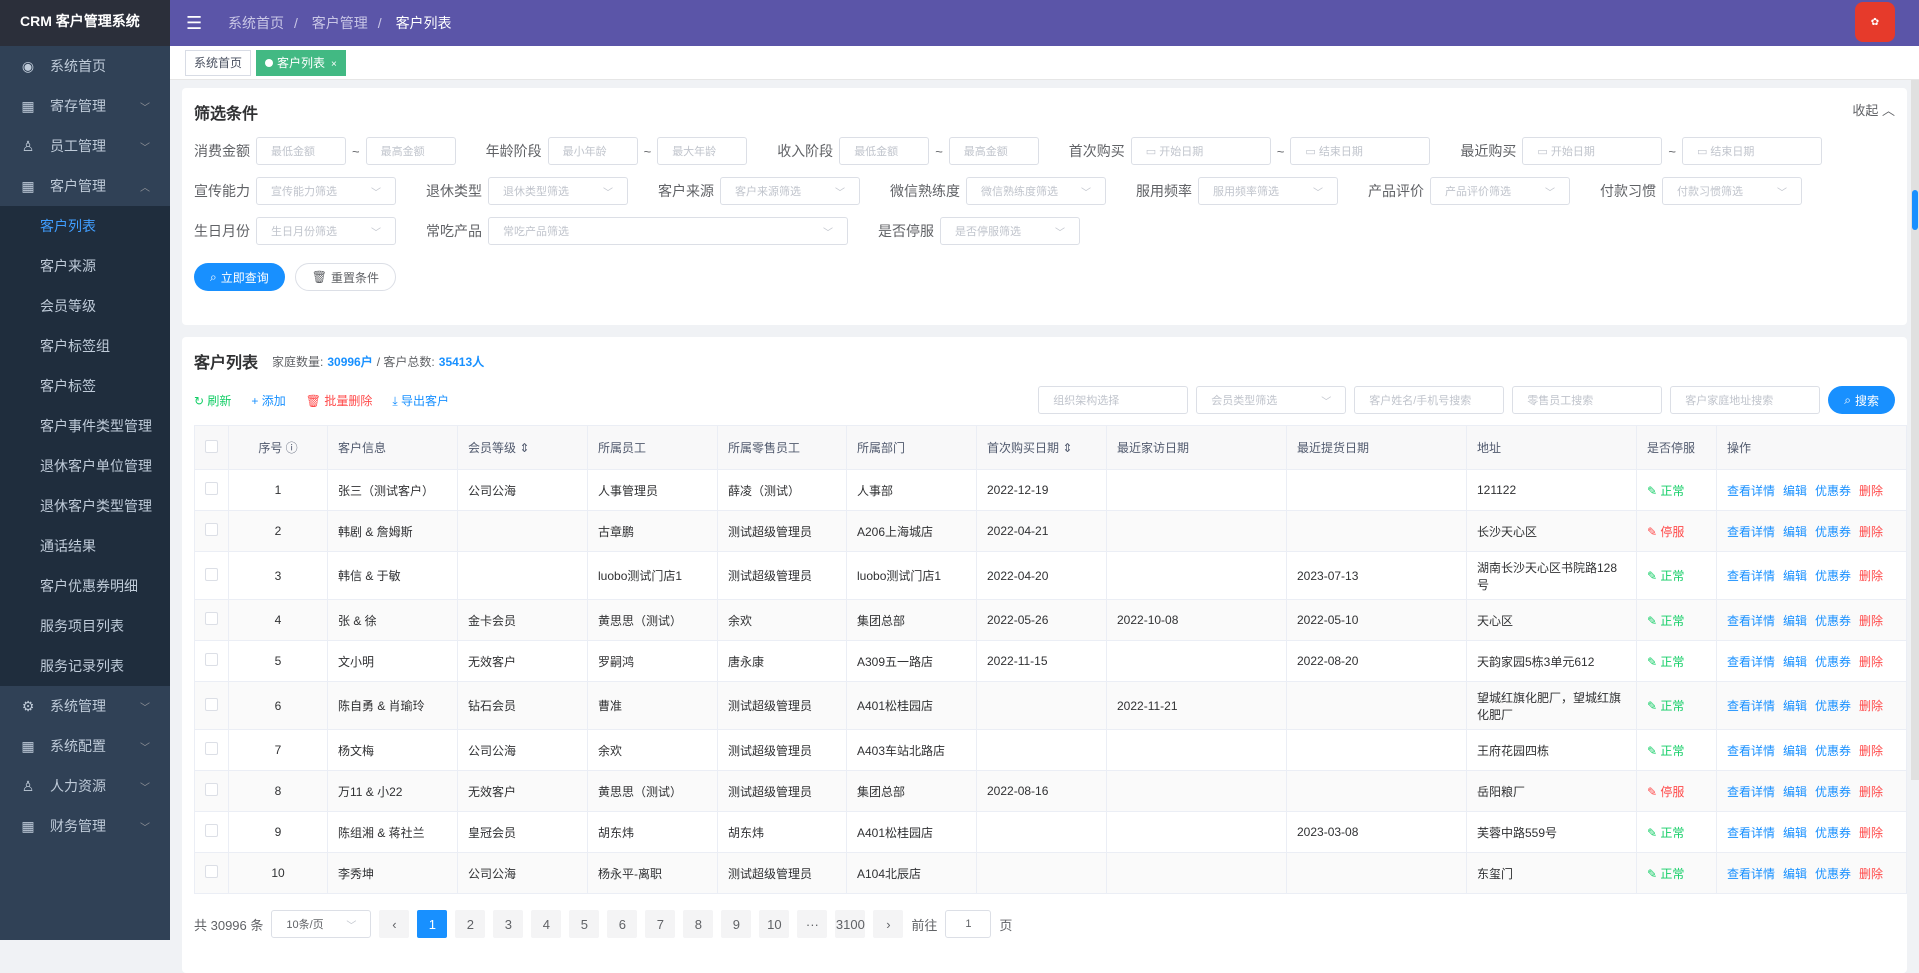  Describe the element at coordinates (546, 924) in the screenshot. I see `page-button: 4` at that location.